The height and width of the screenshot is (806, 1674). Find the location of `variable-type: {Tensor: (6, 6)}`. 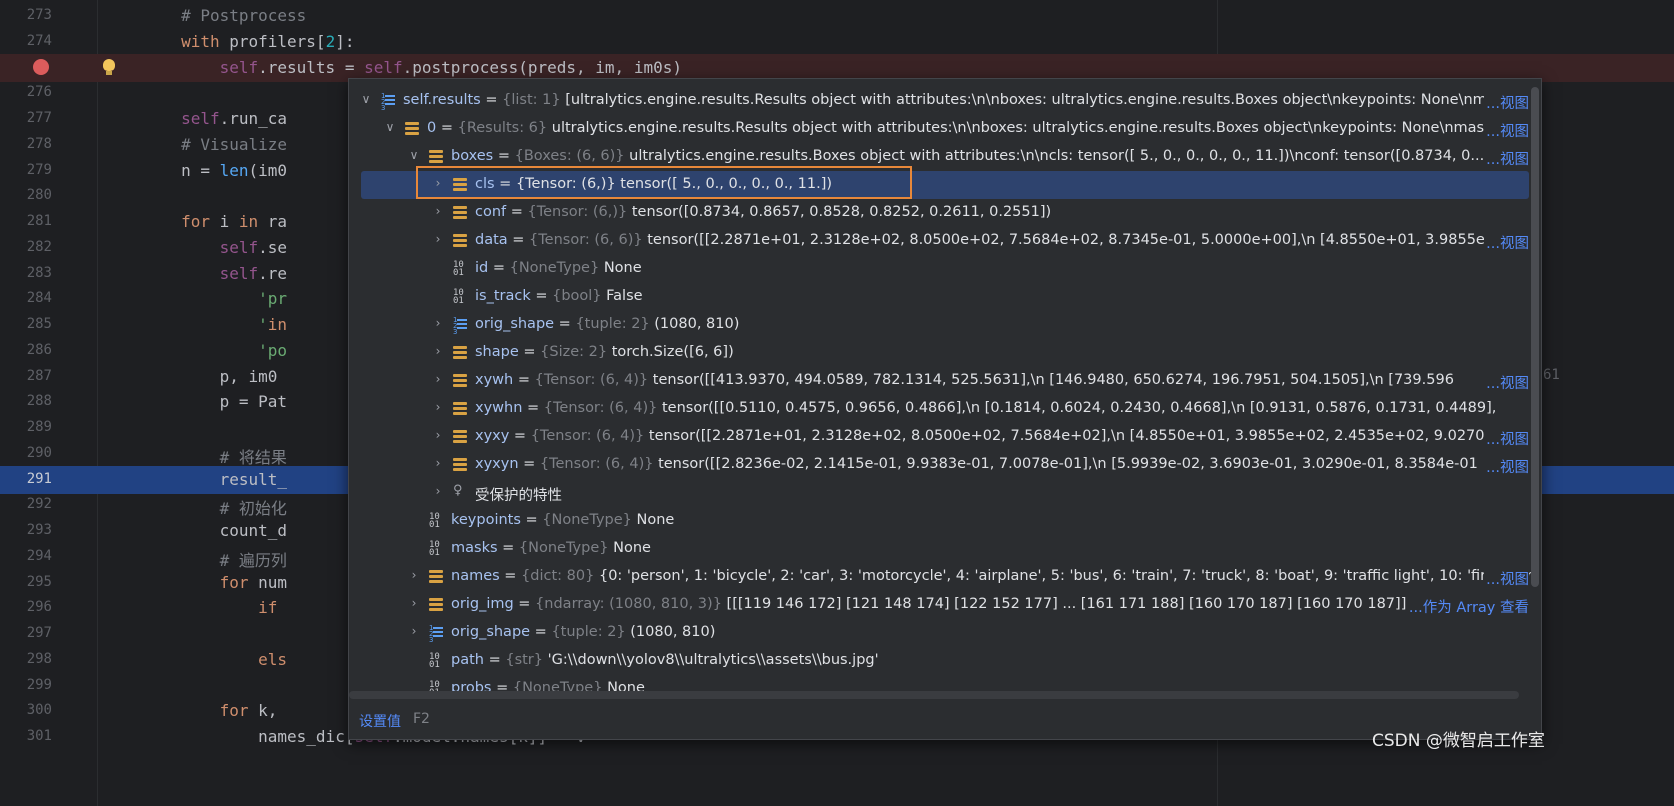

variable-type: {Tensor: (6, 6)} is located at coordinates (586, 240).